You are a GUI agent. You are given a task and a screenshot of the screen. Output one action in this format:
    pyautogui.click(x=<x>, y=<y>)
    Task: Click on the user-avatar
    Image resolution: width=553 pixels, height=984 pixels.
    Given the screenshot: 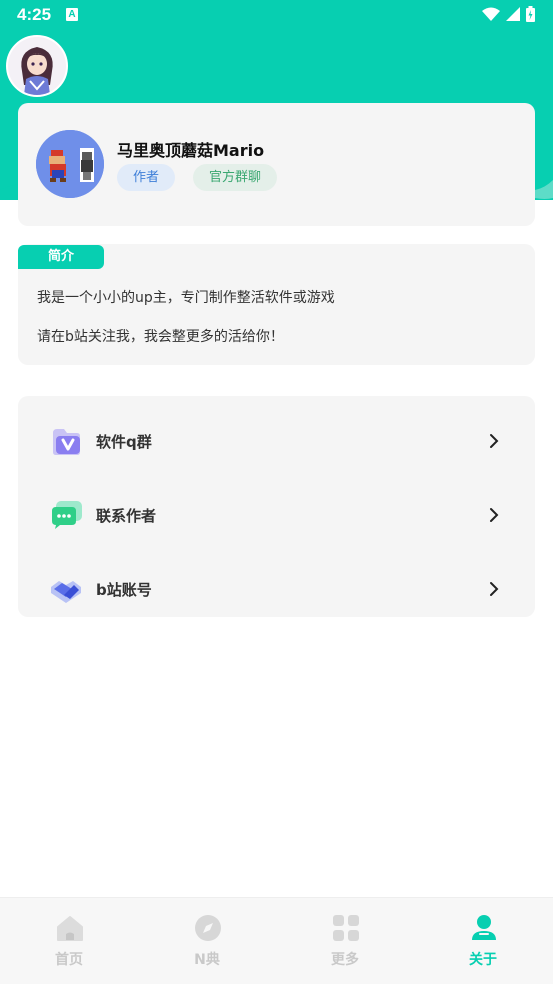 What is the action you would take?
    pyautogui.click(x=37, y=66)
    